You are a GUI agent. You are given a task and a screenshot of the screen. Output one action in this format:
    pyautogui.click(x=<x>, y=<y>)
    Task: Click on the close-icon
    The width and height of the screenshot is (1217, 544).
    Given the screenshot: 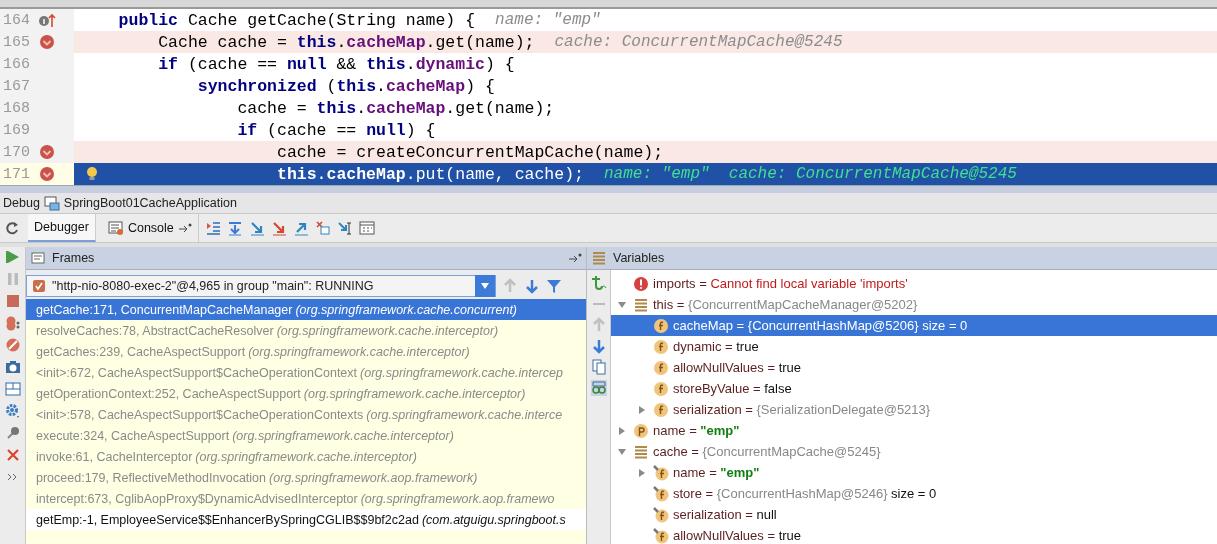 What is the action you would take?
    pyautogui.click(x=12, y=455)
    